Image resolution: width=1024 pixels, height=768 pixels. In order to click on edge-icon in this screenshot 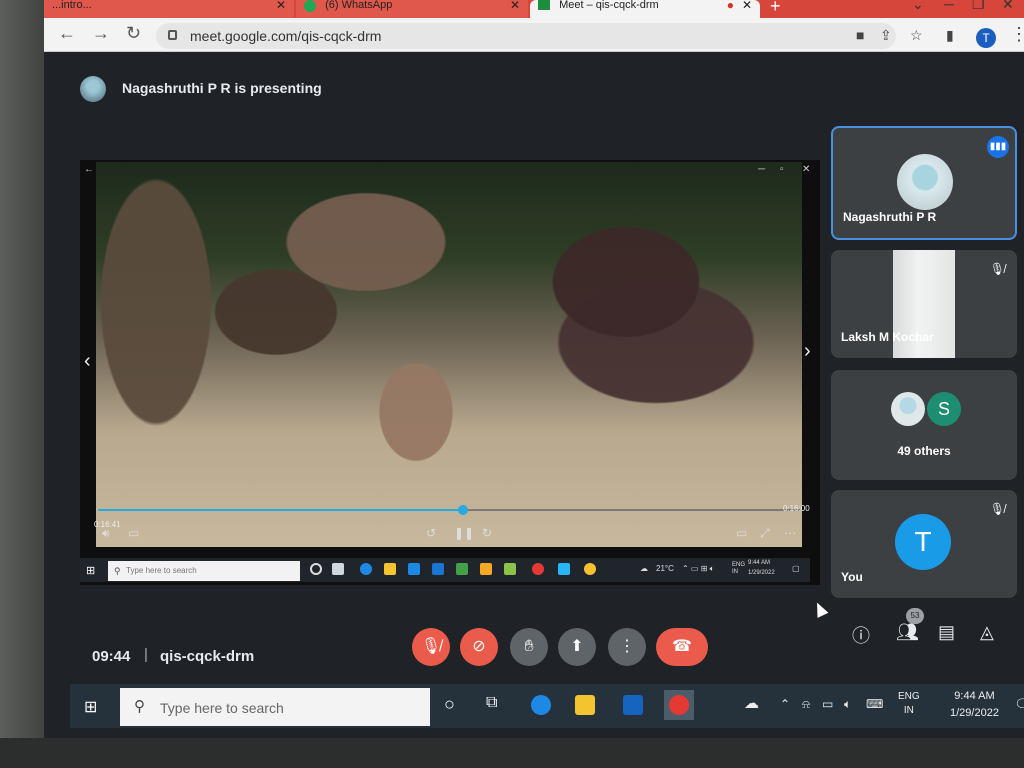, I will do `click(366, 569)`.